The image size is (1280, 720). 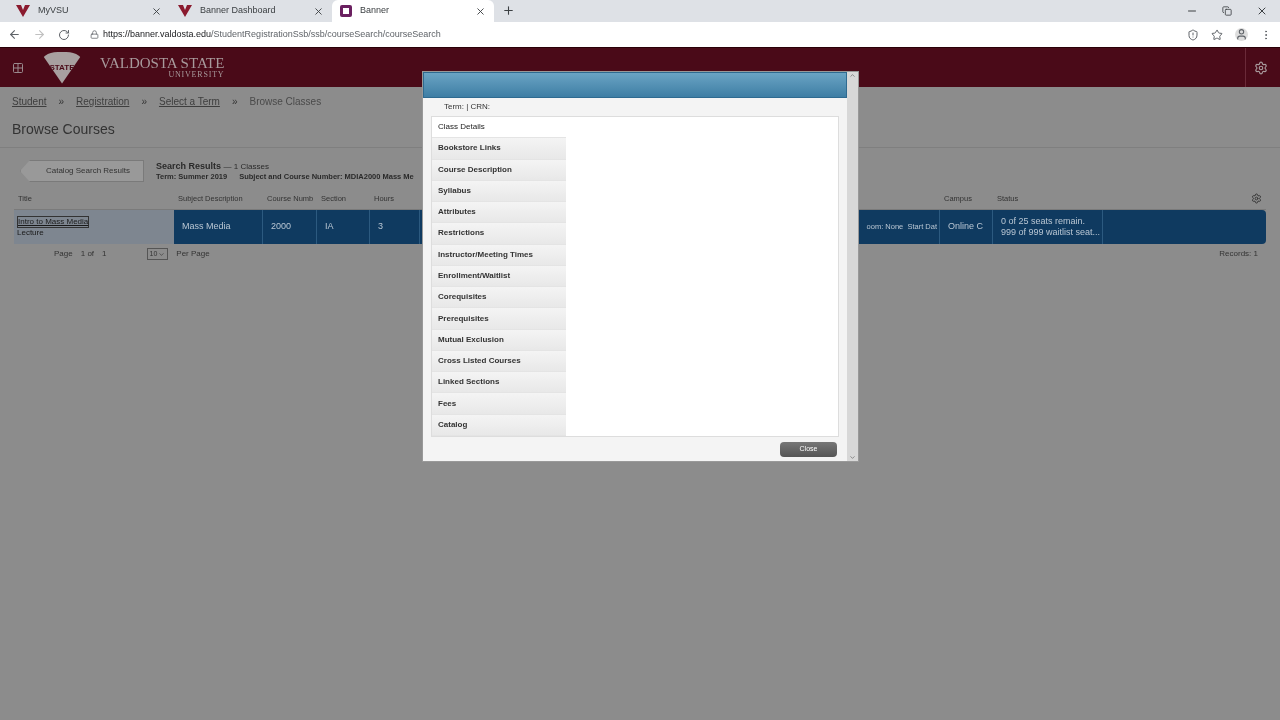 I want to click on pager-label: Page, so click(x=63, y=254).